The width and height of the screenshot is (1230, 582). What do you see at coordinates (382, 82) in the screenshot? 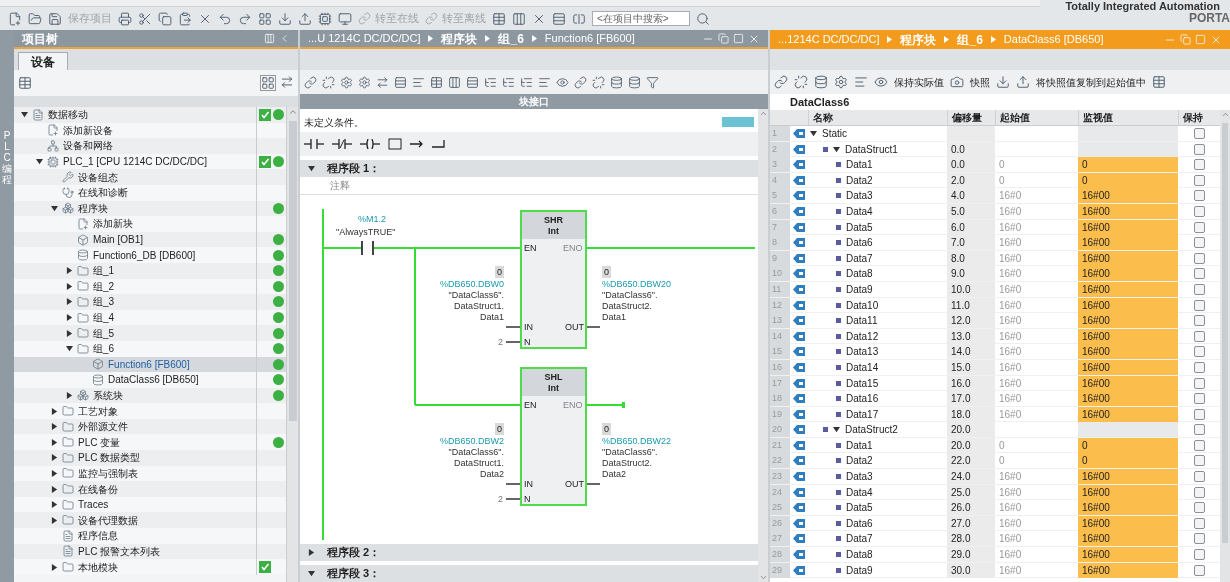
I see `arrows-icon` at bounding box center [382, 82].